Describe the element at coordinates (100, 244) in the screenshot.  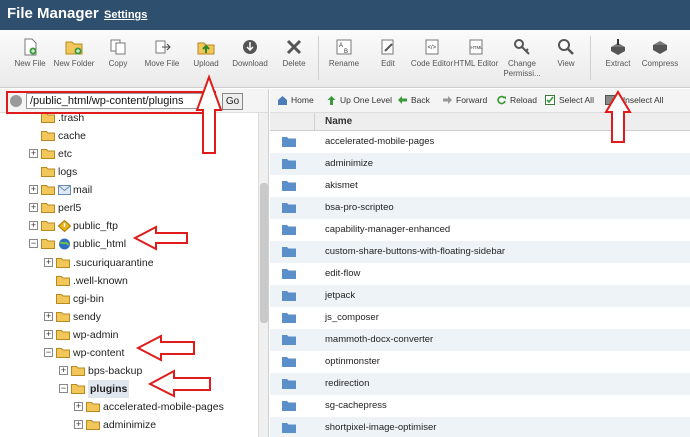
I see `tree-item-label: public_html` at that location.